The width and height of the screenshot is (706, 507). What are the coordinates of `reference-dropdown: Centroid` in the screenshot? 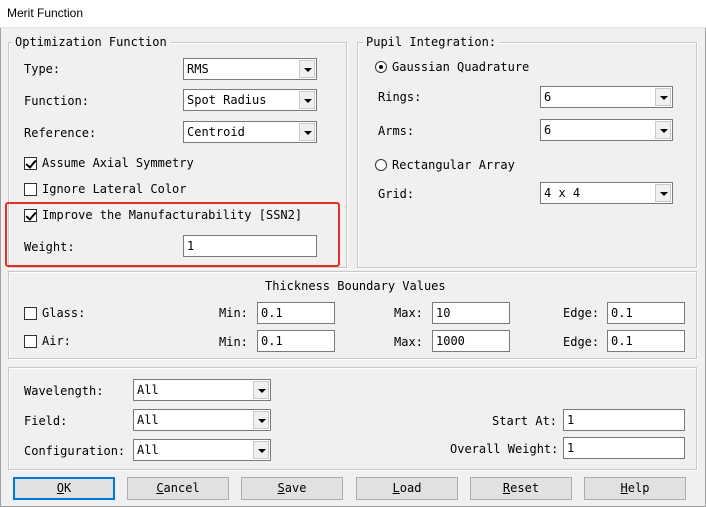 It's located at (250, 132).